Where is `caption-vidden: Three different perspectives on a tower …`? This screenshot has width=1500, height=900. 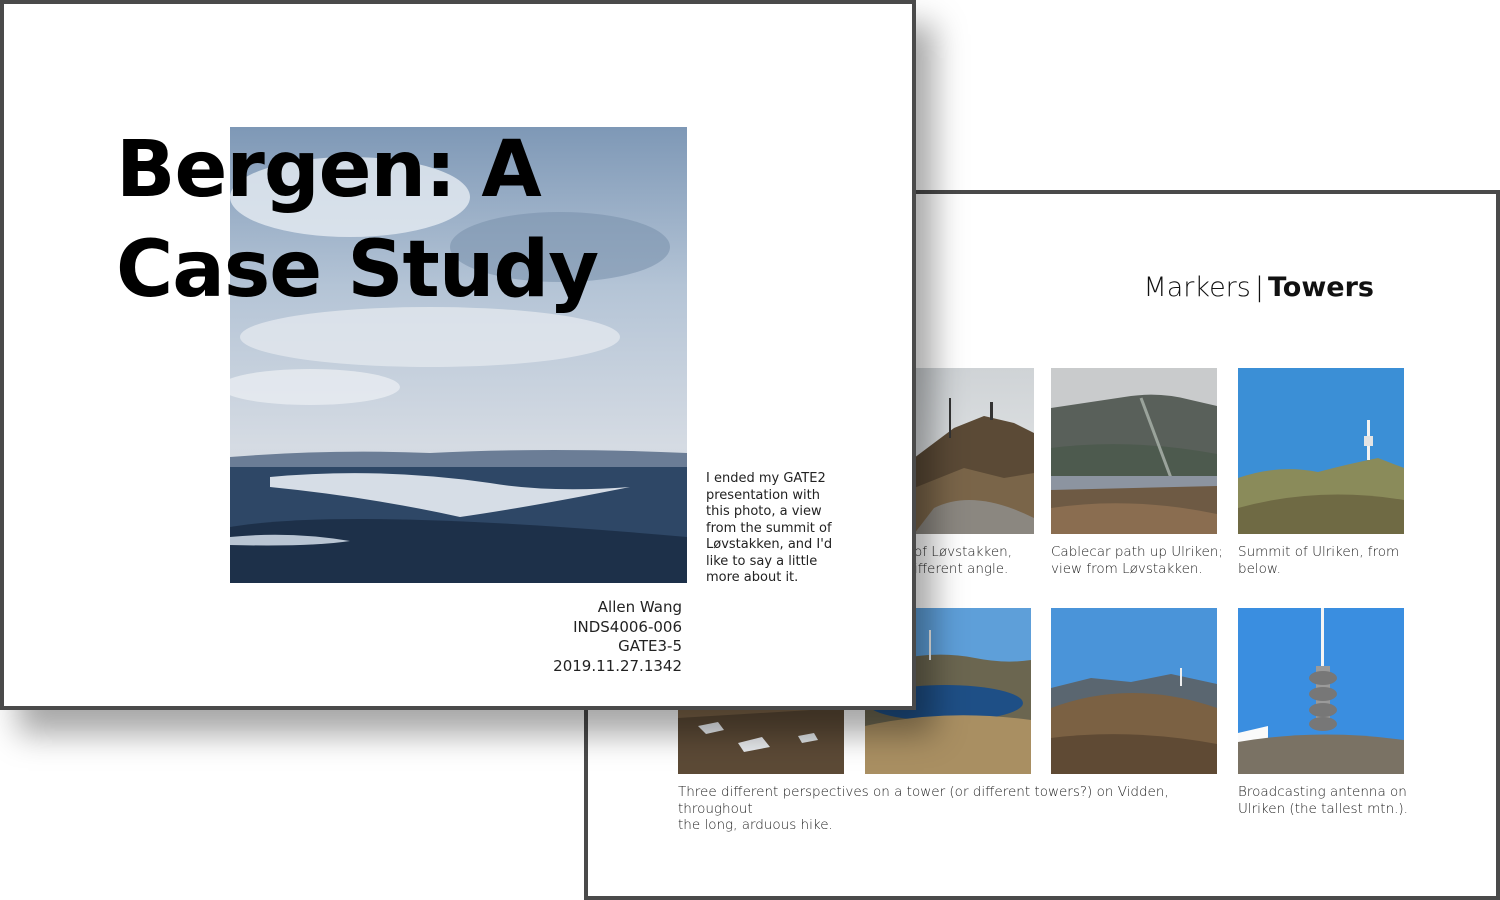 caption-vidden: Three different perspectives on a tower … is located at coordinates (923, 808).